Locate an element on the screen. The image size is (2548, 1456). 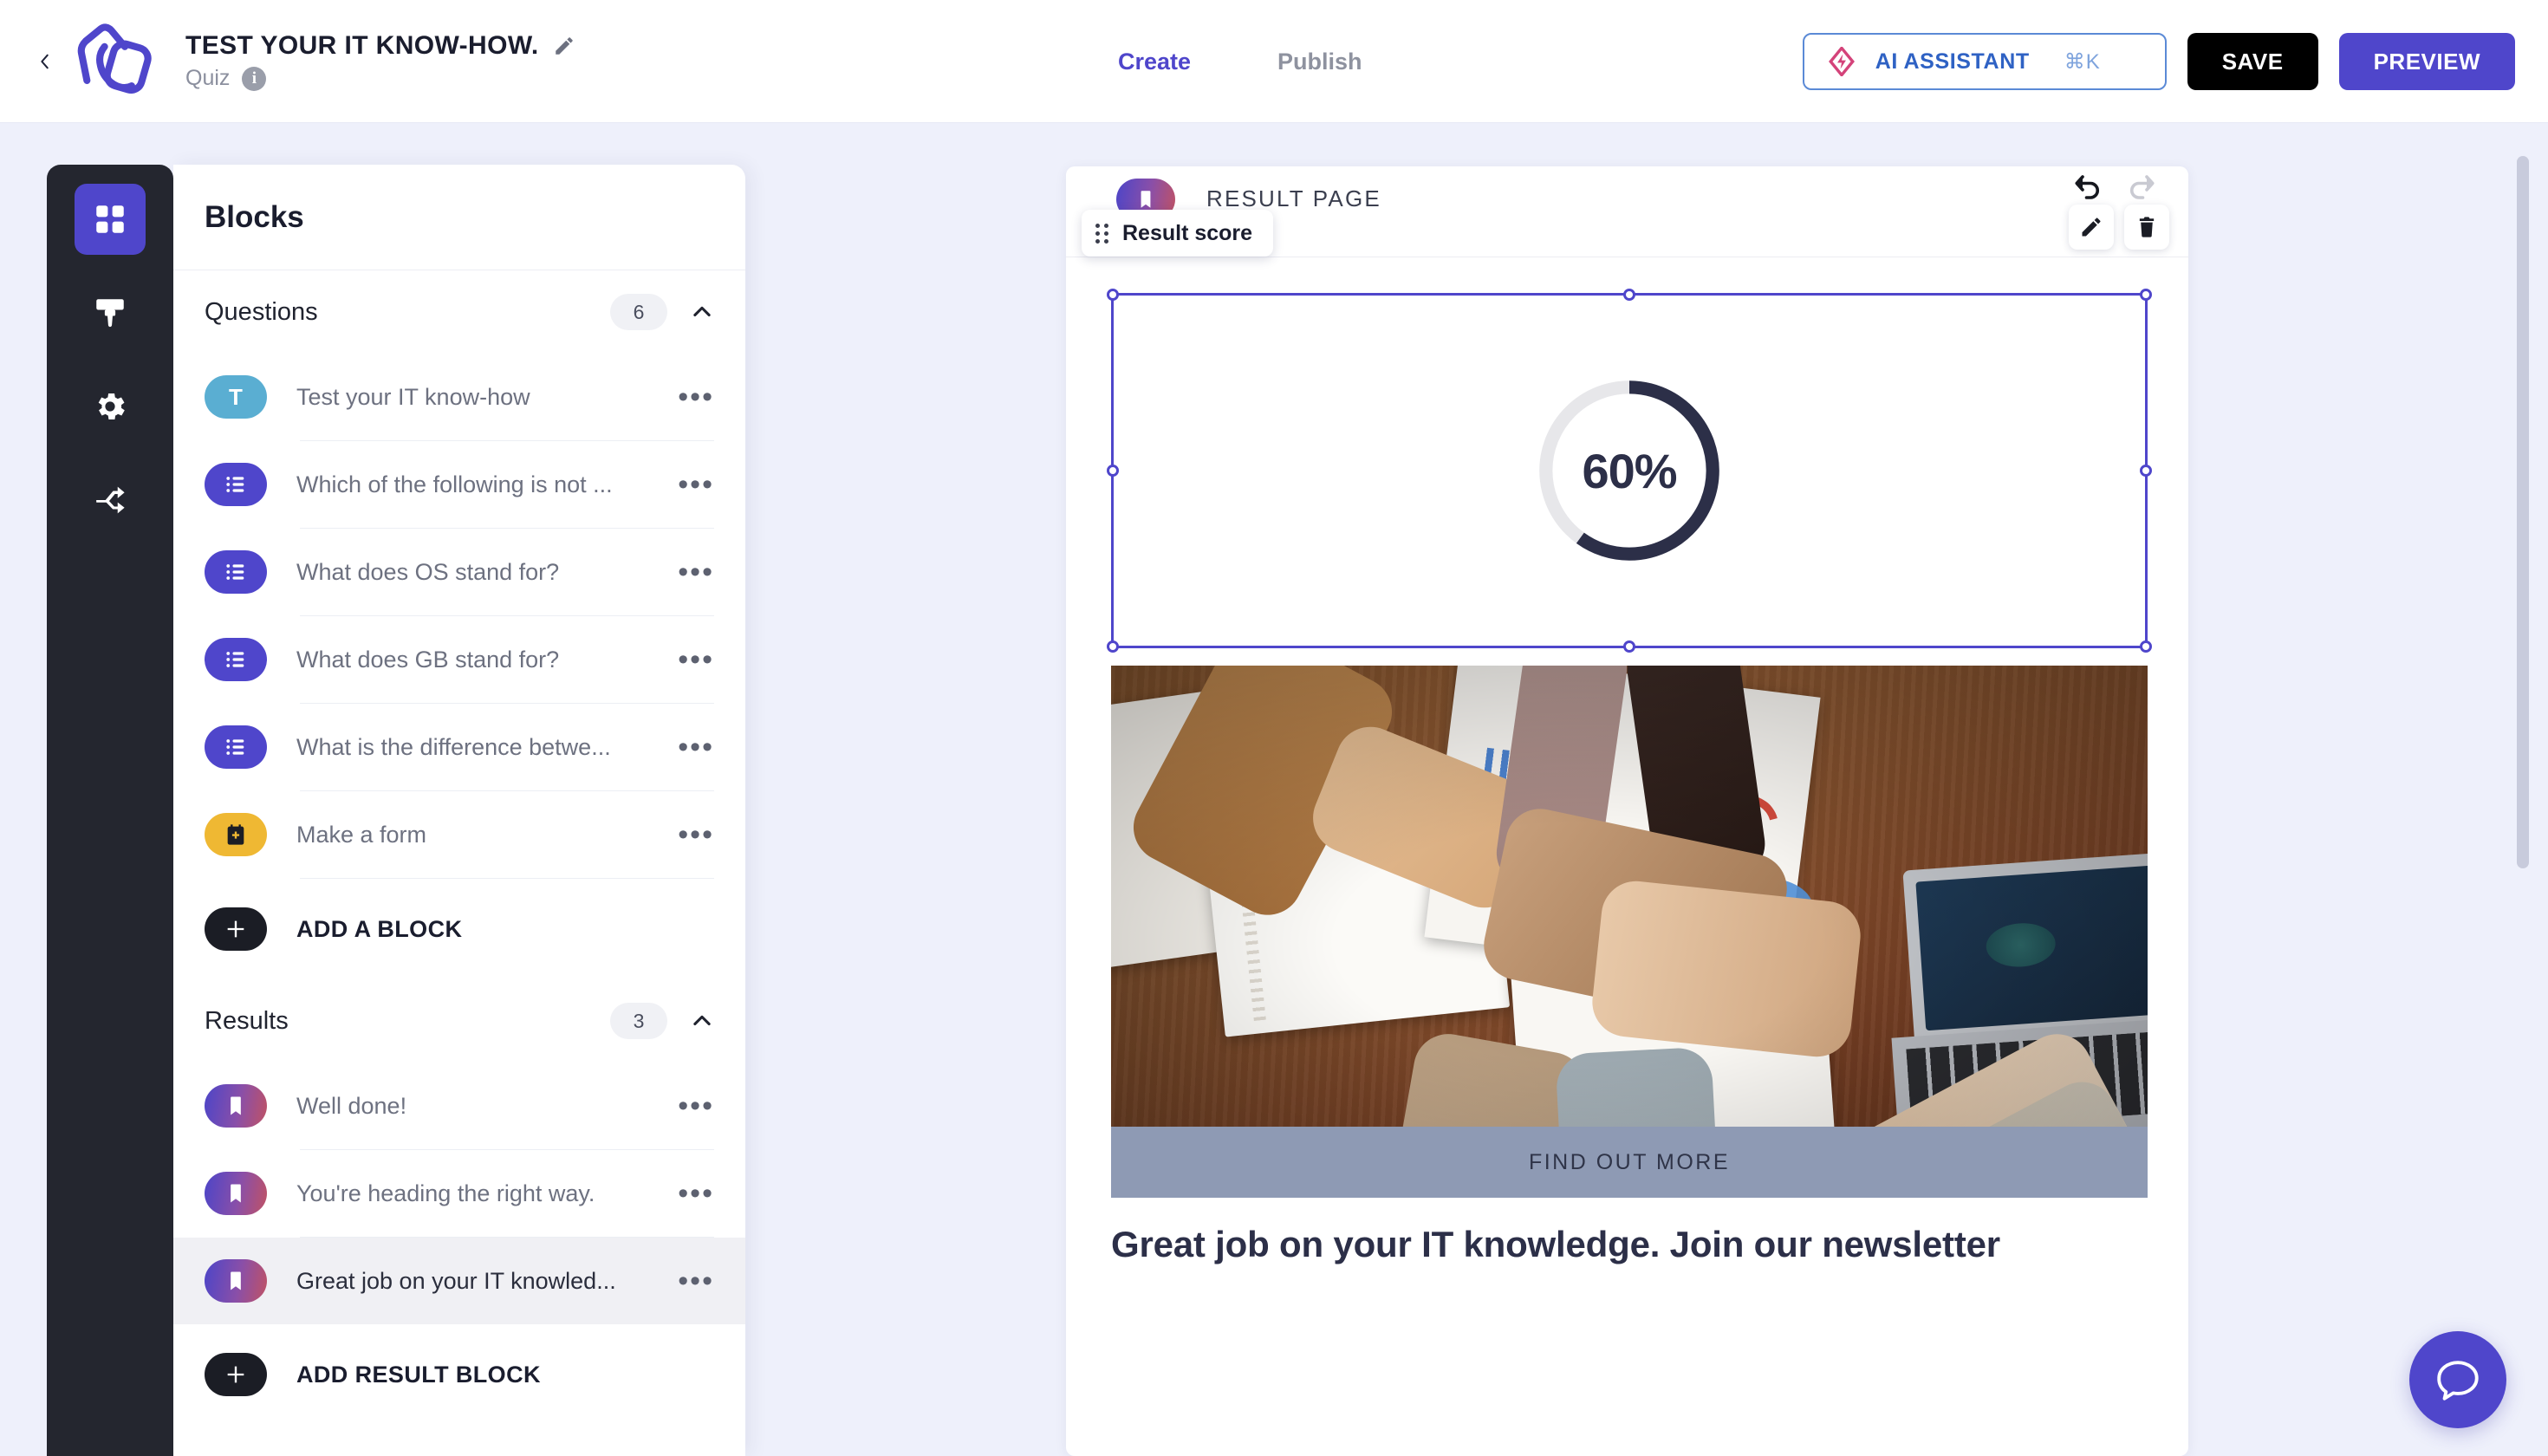
resize-handle-top-center is located at coordinates (1629, 295).